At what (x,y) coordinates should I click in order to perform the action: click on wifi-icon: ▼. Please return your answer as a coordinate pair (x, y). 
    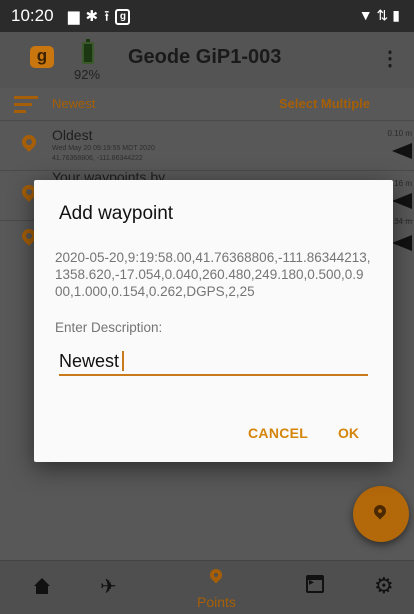
    Looking at the image, I should click on (367, 15).